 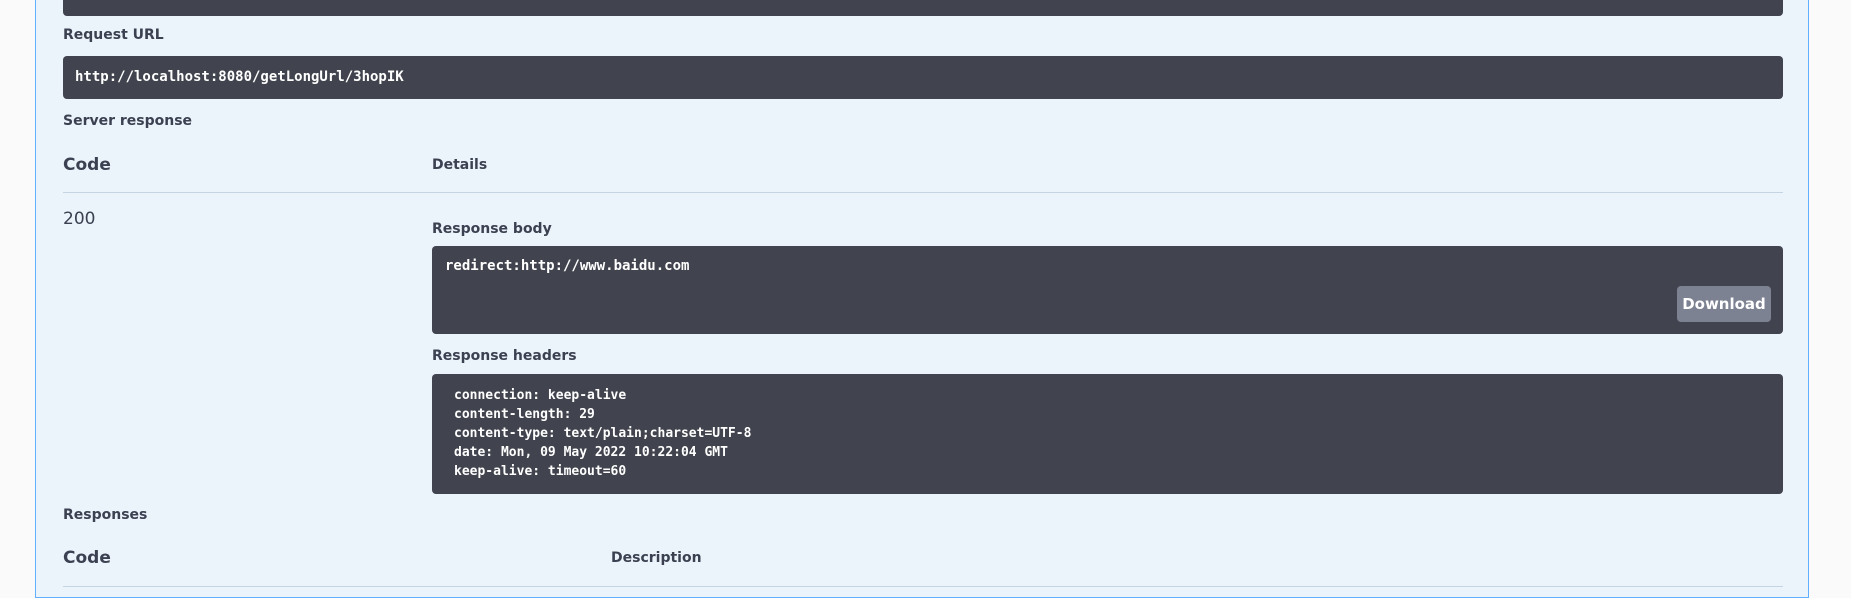 What do you see at coordinates (87, 558) in the screenshot?
I see `responses-code-header: Code` at bounding box center [87, 558].